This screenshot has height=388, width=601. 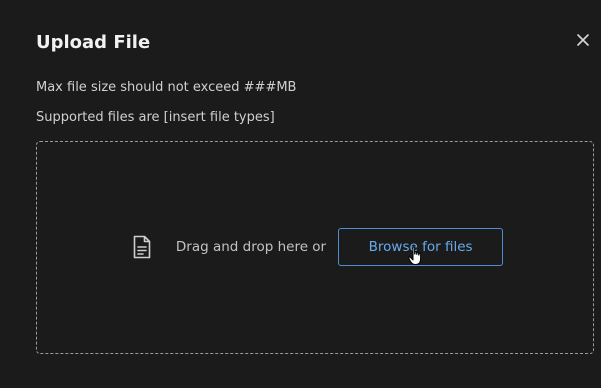 What do you see at coordinates (143, 247) in the screenshot?
I see `document-icon` at bounding box center [143, 247].